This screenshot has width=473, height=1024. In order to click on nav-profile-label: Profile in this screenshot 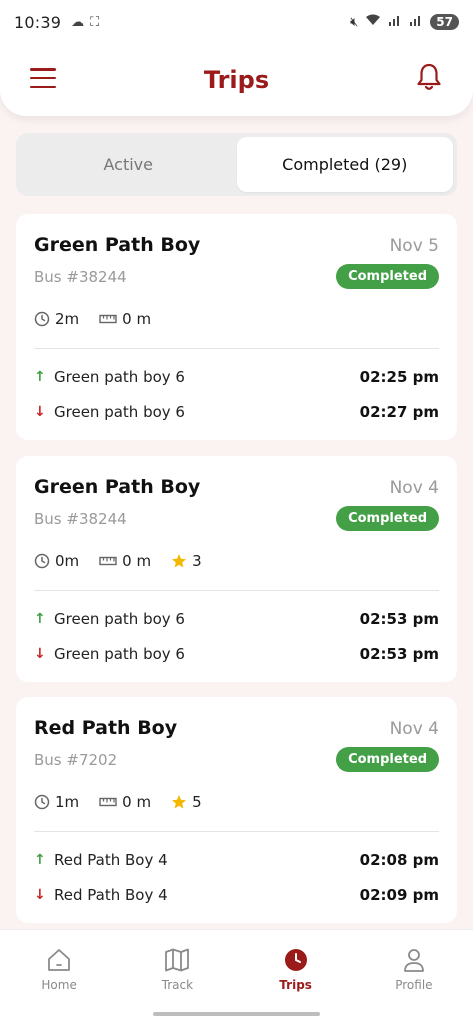, I will do `click(414, 985)`.